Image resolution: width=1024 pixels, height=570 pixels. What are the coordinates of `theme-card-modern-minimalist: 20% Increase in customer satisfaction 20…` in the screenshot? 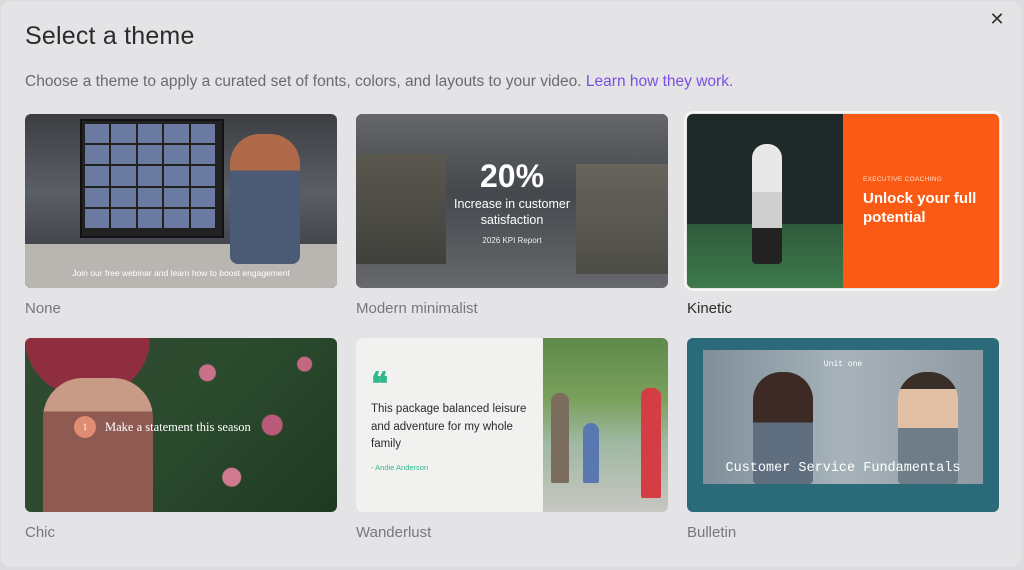 It's located at (512, 215).